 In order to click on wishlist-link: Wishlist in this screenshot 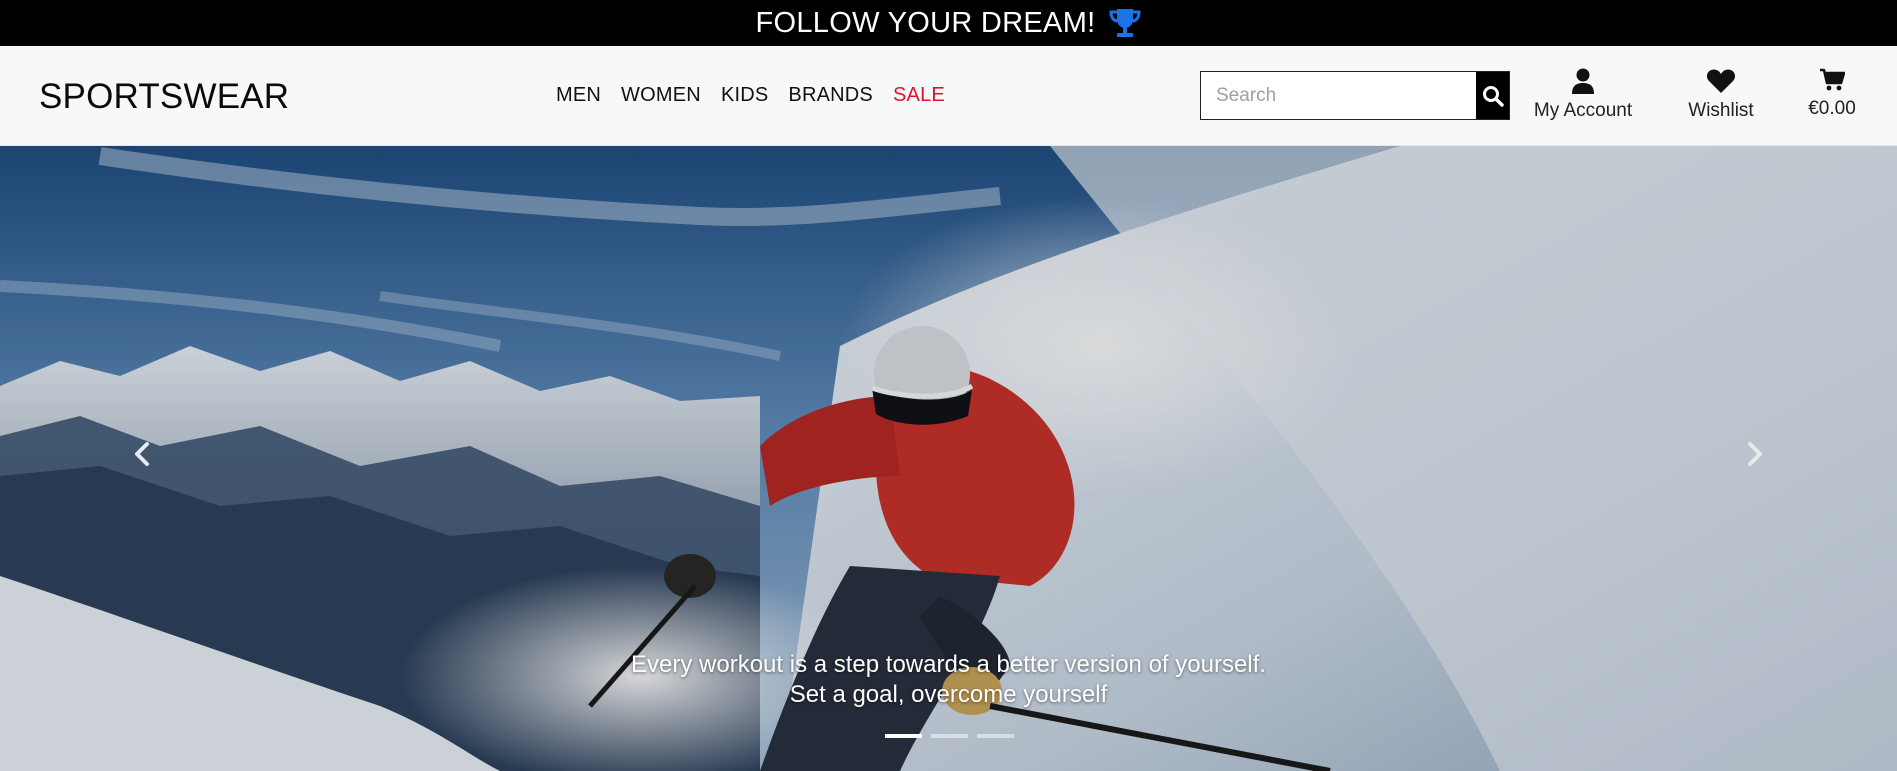, I will do `click(1721, 95)`.